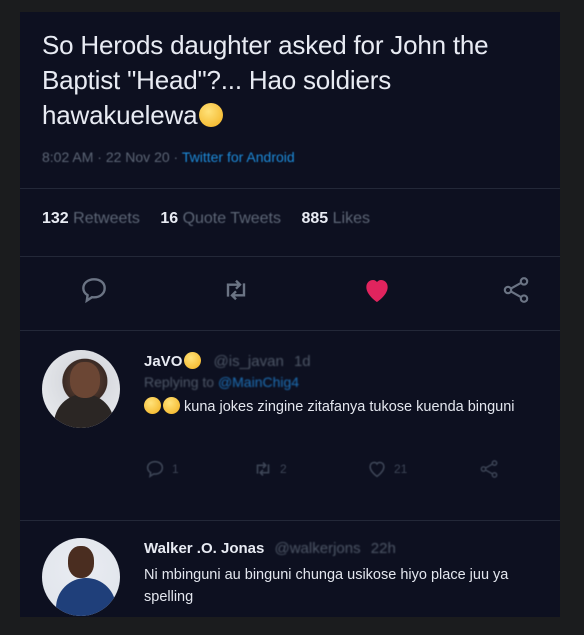 Image resolution: width=584 pixels, height=635 pixels. Describe the element at coordinates (283, 469) in the screenshot. I see `reply-retweet-count: 2` at that location.